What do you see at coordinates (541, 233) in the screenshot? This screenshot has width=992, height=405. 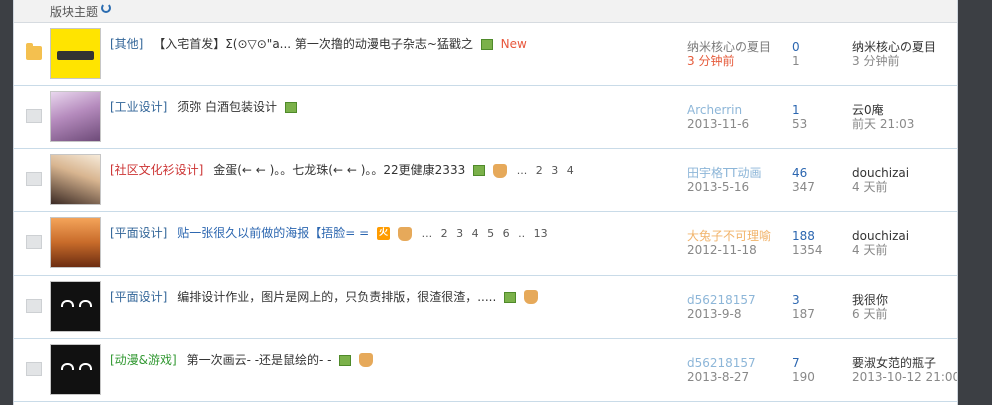 I see `page-link-13: 13` at bounding box center [541, 233].